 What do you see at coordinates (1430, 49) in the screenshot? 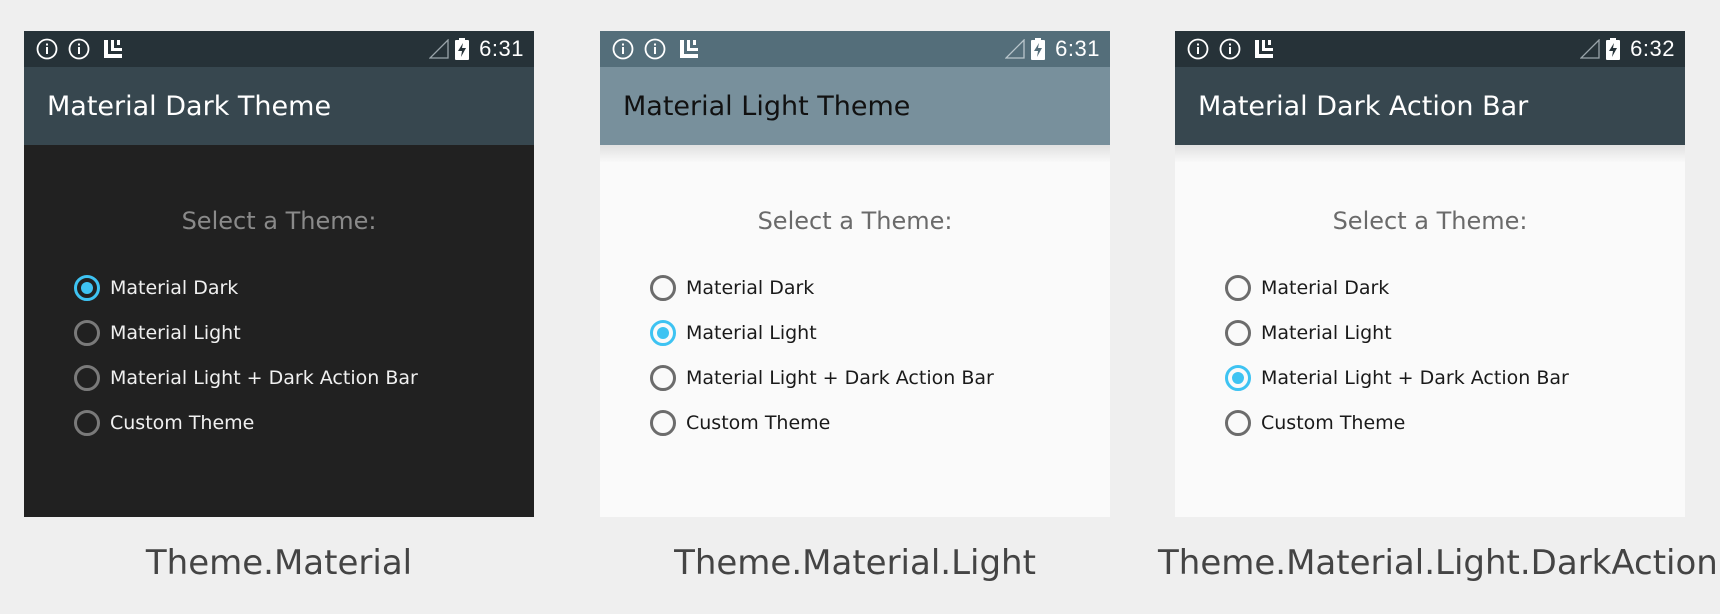
I see `status-bar: 6:32` at bounding box center [1430, 49].